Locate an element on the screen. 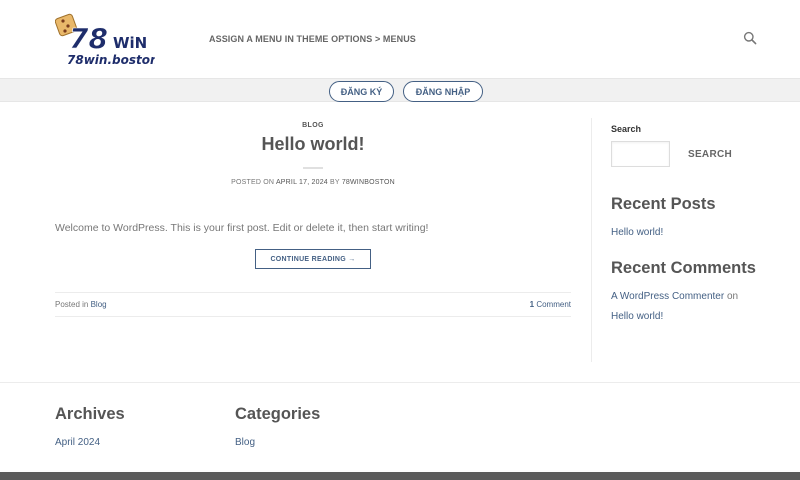  meta-prefix: POSTED ON is located at coordinates (253, 182).